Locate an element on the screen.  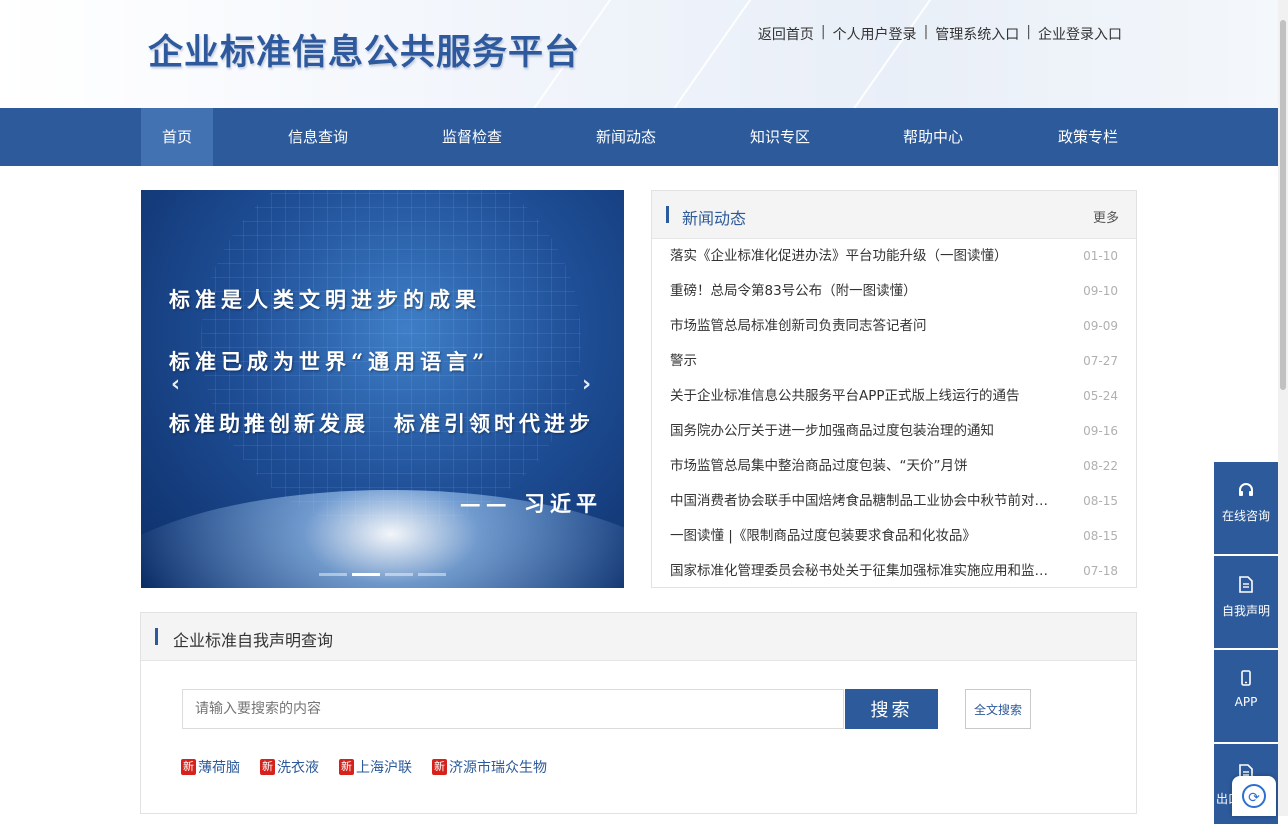
carousel-indicators is located at coordinates (382, 574).